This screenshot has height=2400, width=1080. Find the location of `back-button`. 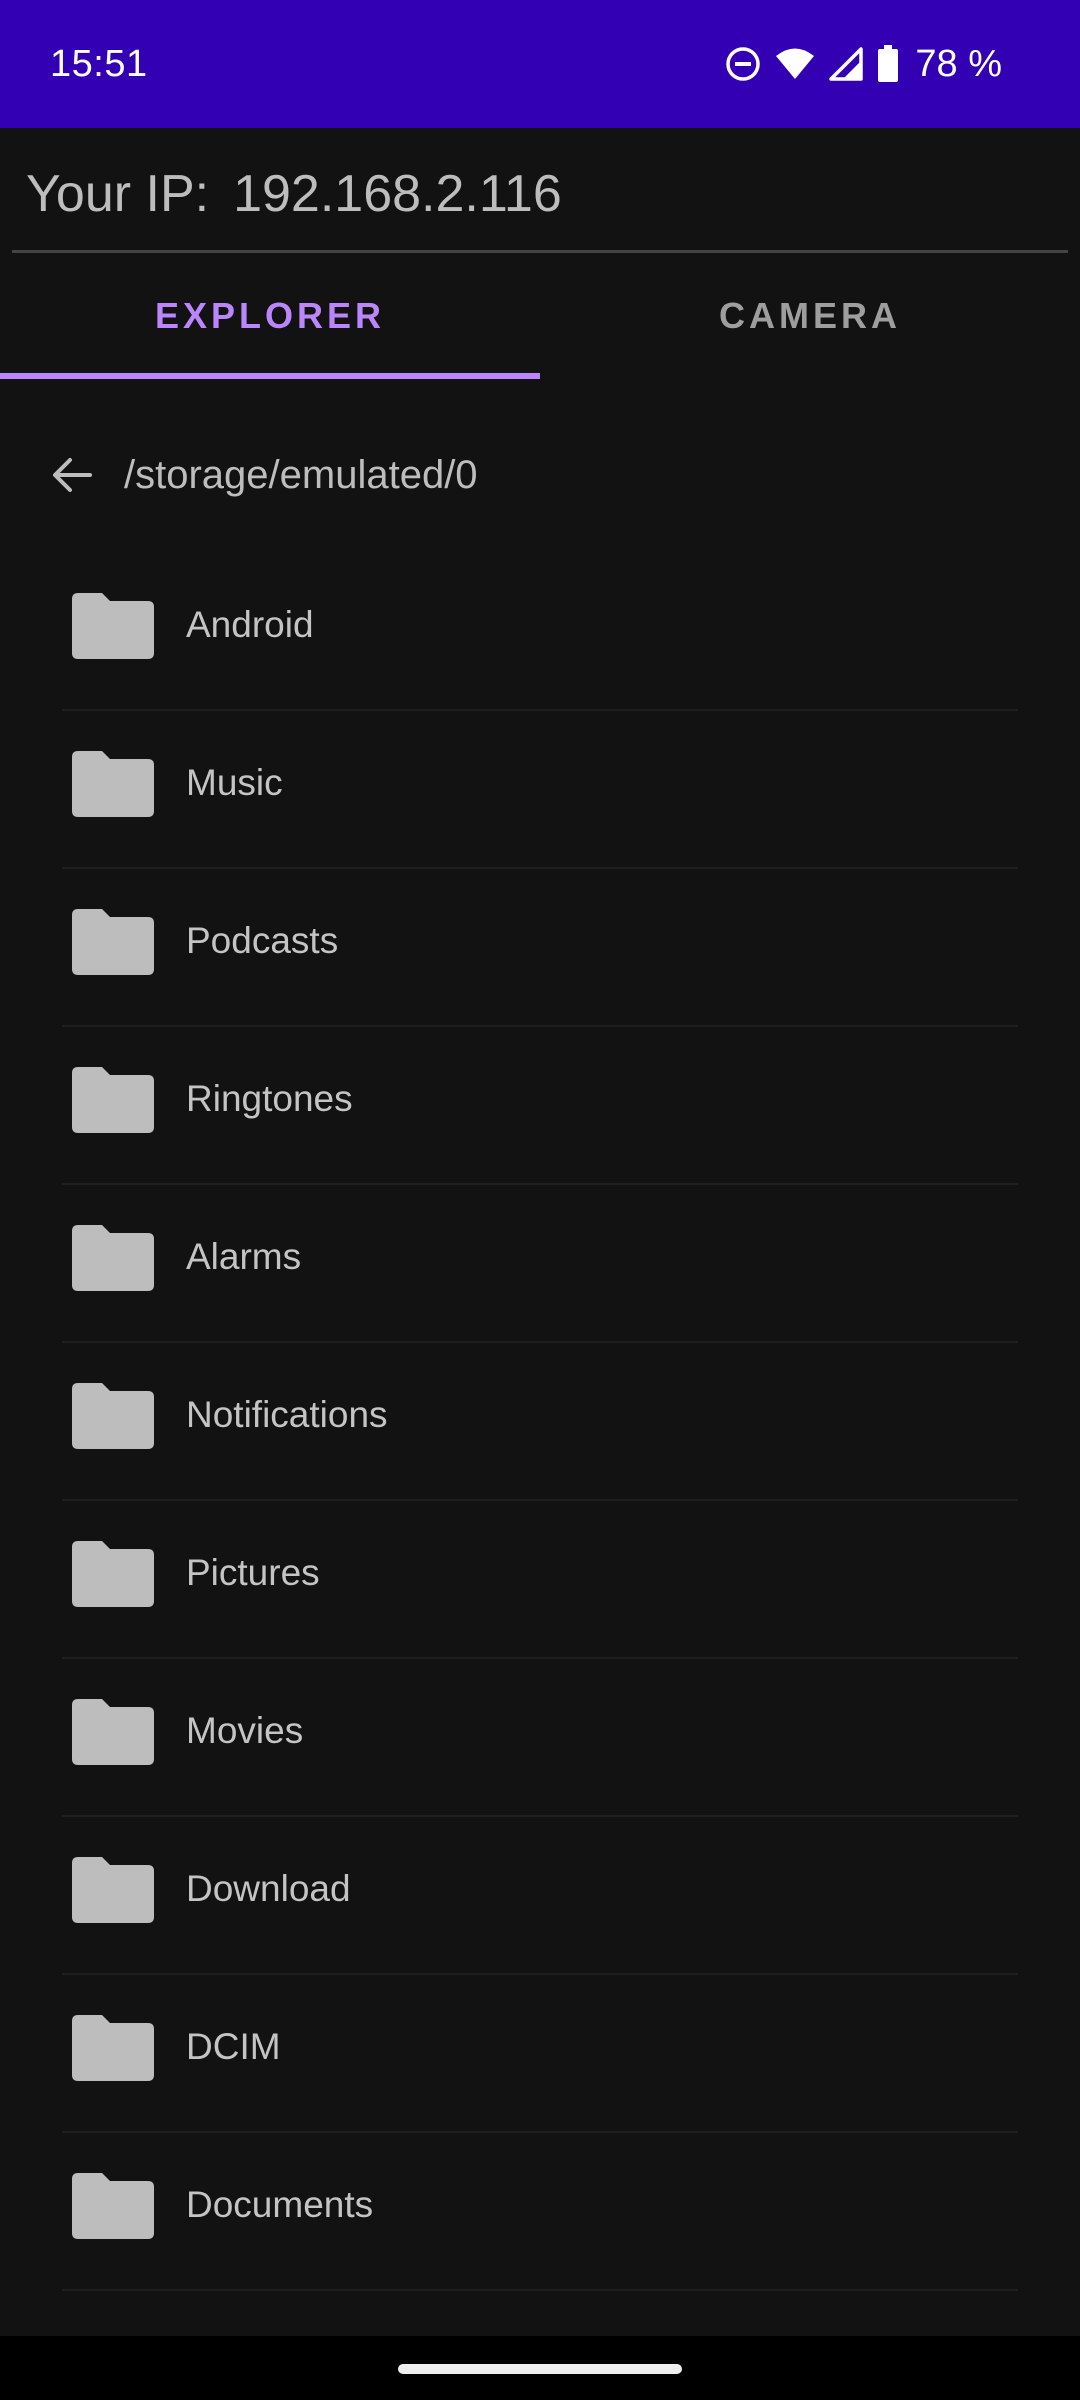

back-button is located at coordinates (72, 475).